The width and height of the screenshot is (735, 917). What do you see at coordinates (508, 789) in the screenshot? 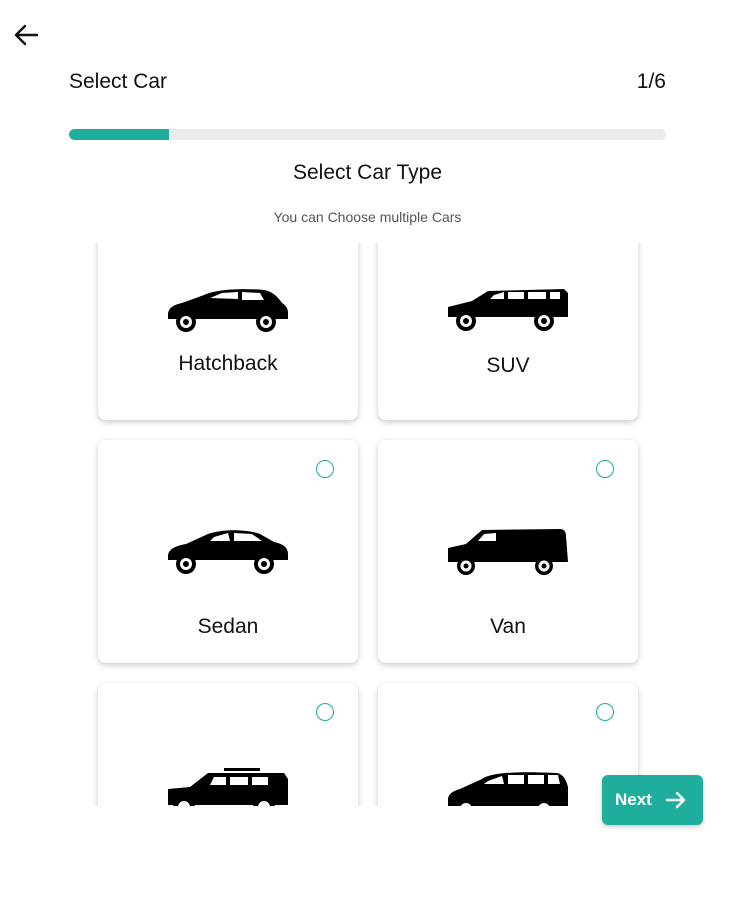
I see `minivan-icon` at bounding box center [508, 789].